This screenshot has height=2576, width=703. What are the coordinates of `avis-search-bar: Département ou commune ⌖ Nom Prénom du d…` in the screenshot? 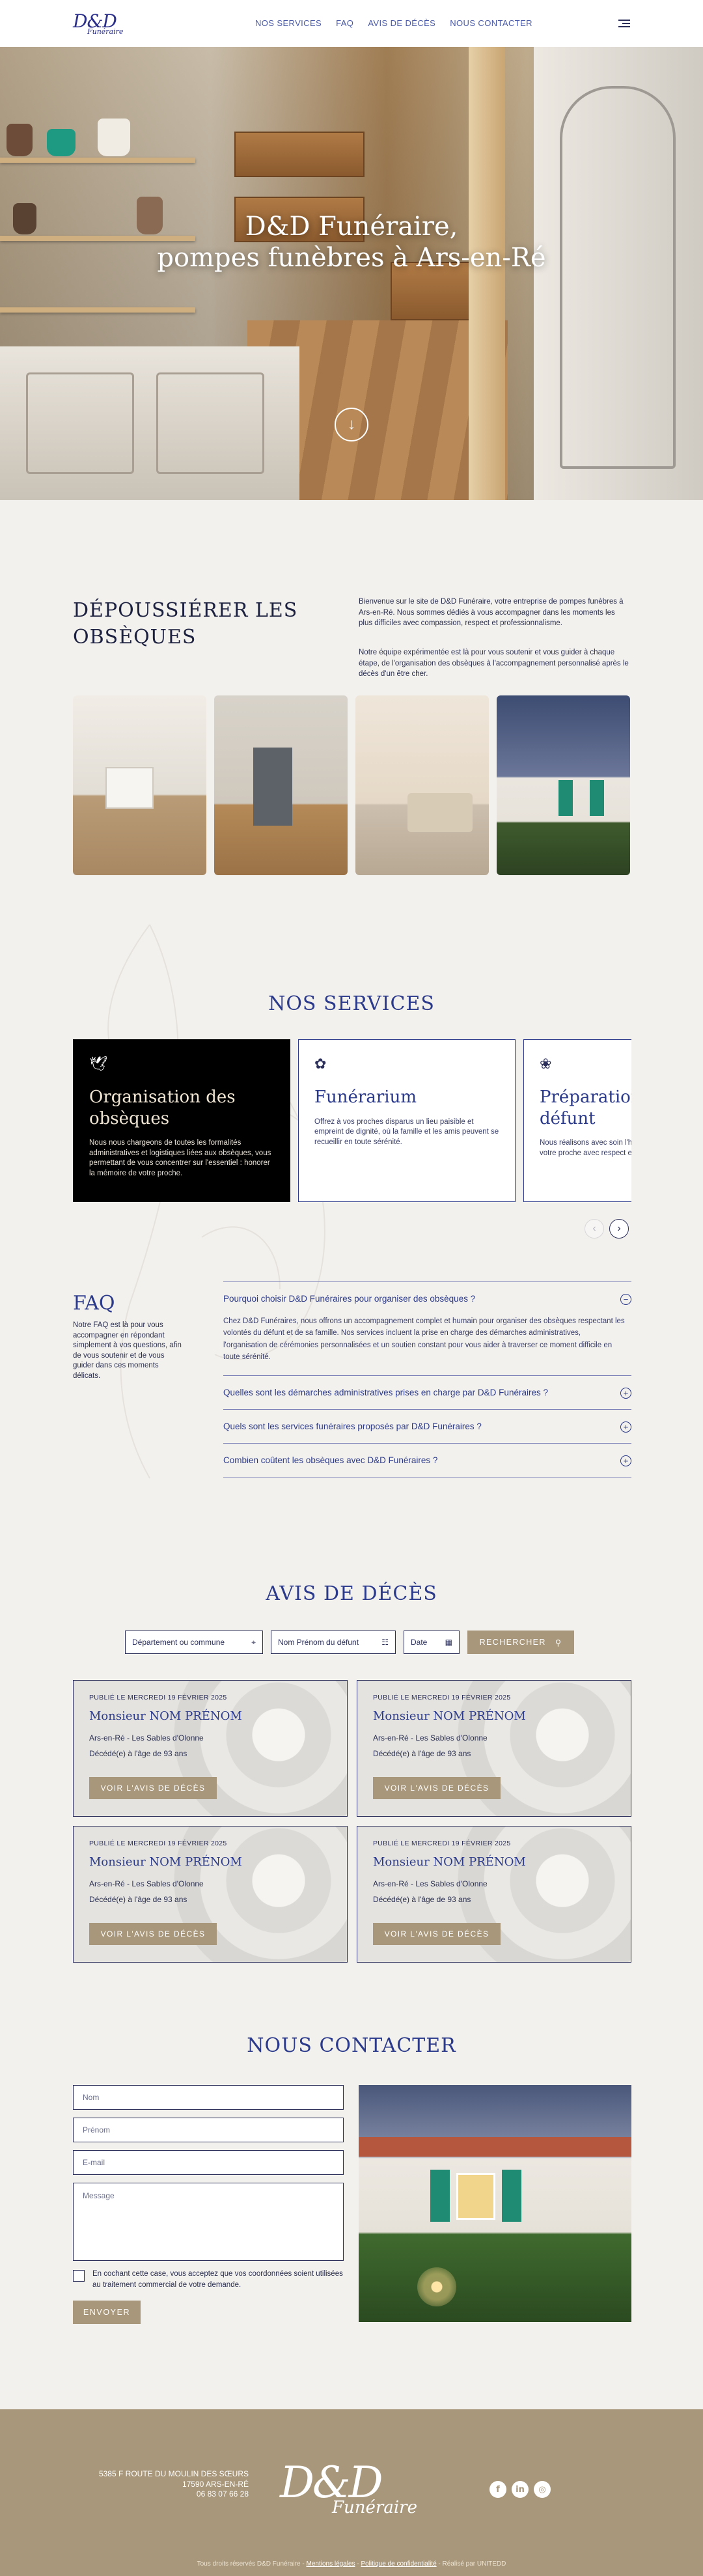 It's located at (349, 1642).